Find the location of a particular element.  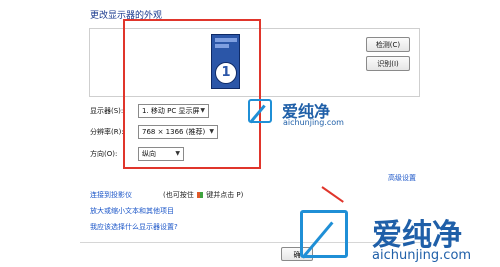

display-help-link: 我应该选择什么显示器设置? is located at coordinates (134, 227).